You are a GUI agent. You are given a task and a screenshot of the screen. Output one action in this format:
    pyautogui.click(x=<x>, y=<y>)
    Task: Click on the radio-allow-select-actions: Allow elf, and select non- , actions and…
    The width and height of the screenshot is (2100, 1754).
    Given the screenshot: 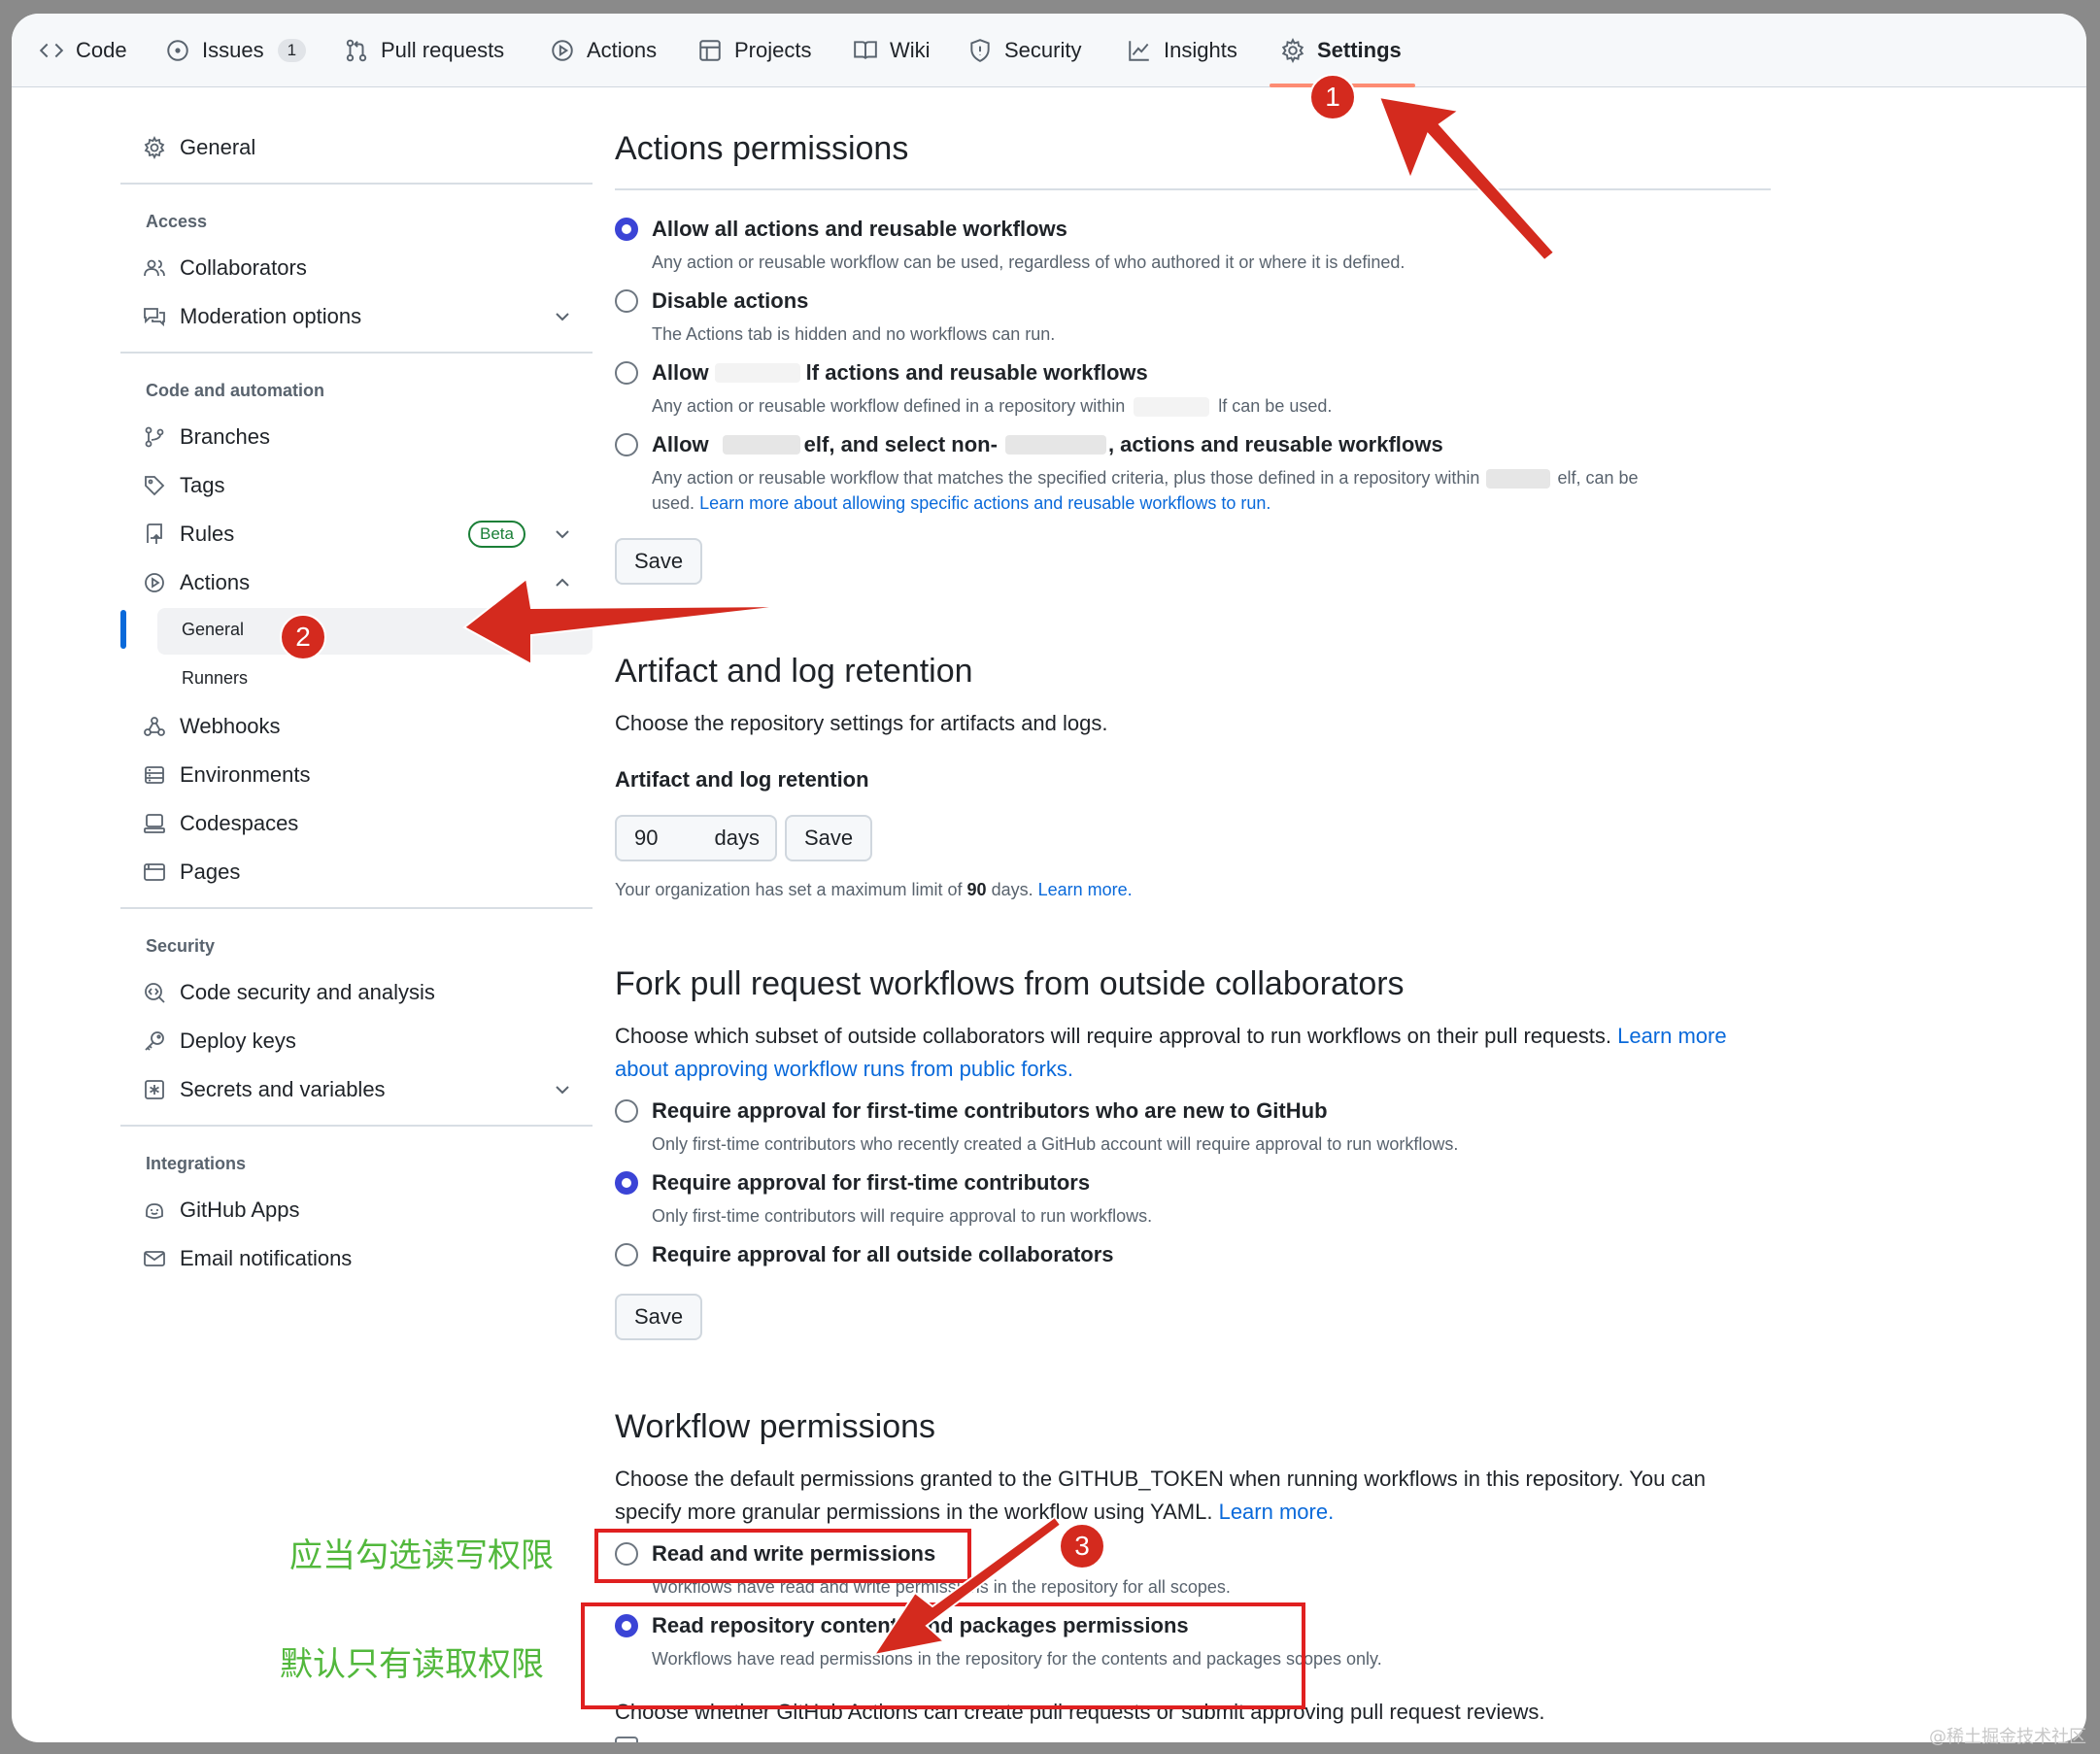 What is the action you would take?
    pyautogui.click(x=1029, y=444)
    